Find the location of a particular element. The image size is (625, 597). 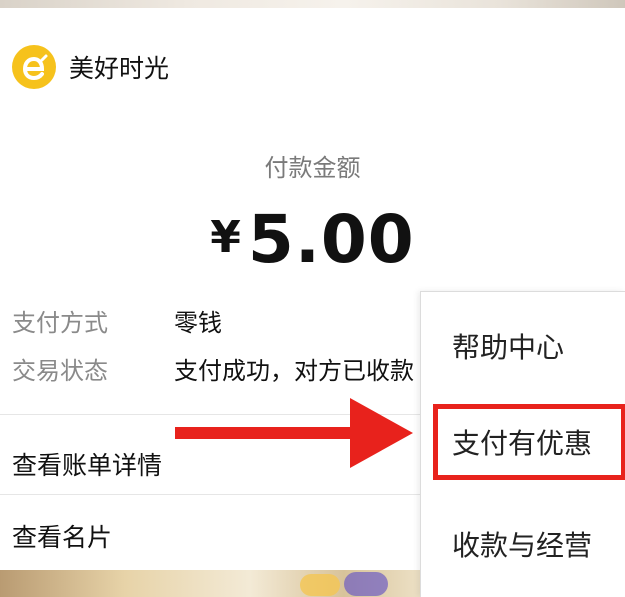

background-photo-top is located at coordinates (312, 4).